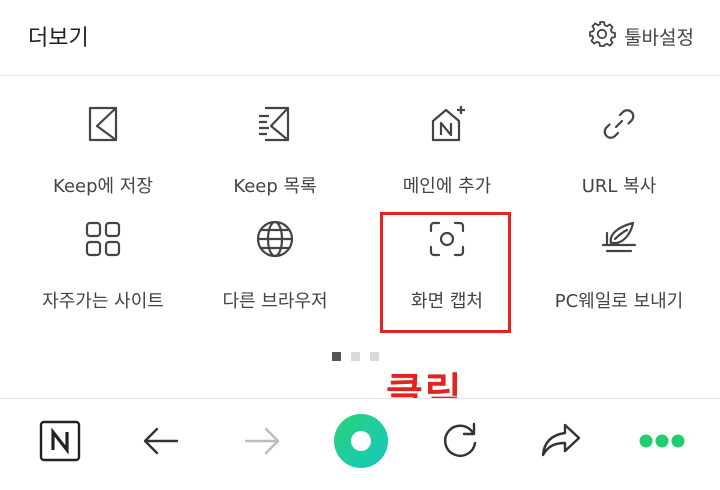 The height and width of the screenshot is (490, 720). What do you see at coordinates (447, 239) in the screenshot?
I see `screen-capture-icon` at bounding box center [447, 239].